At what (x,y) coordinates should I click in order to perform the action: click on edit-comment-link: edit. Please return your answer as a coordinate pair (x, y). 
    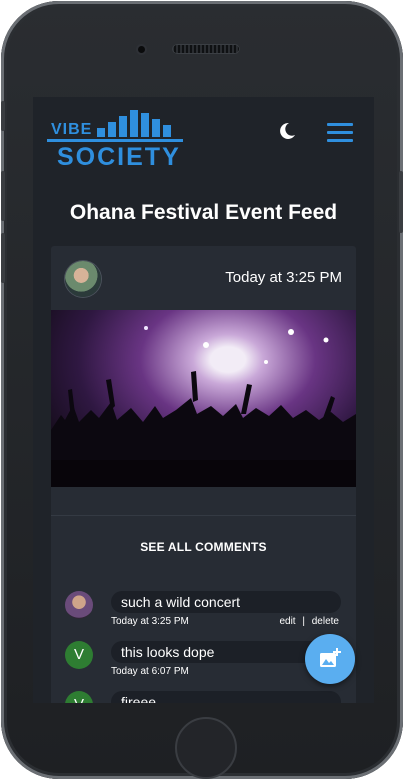
    Looking at the image, I should click on (287, 621).